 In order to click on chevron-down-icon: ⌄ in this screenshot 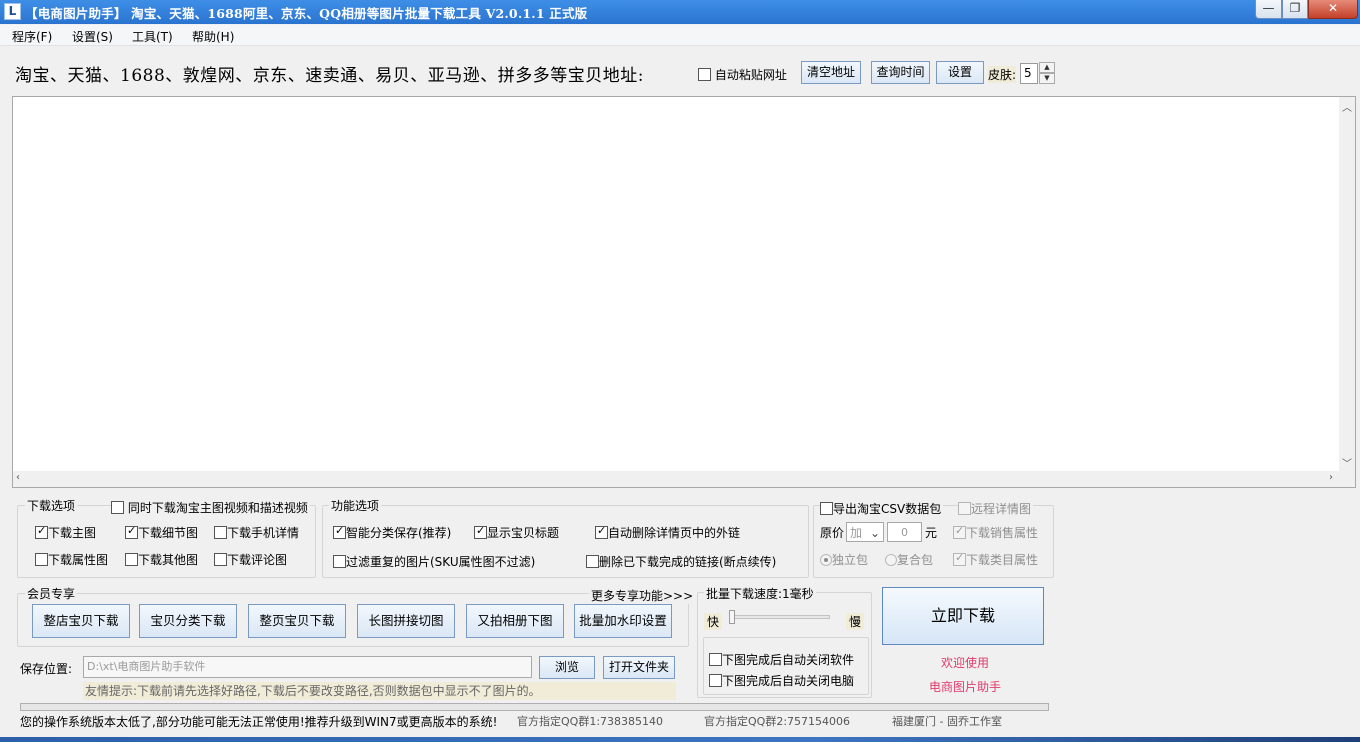, I will do `click(874, 533)`.